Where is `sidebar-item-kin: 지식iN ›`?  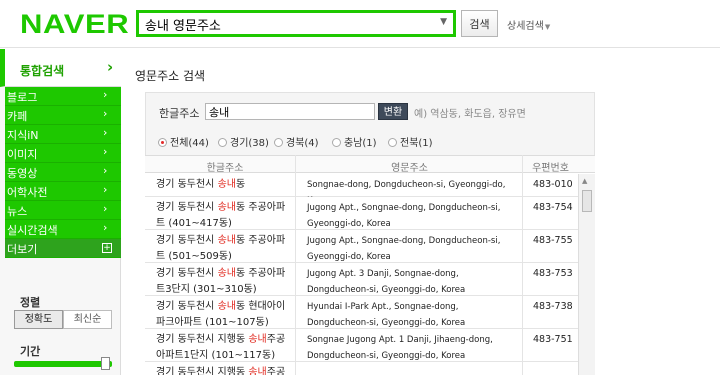 sidebar-item-kin: 지식iN › is located at coordinates (63, 134).